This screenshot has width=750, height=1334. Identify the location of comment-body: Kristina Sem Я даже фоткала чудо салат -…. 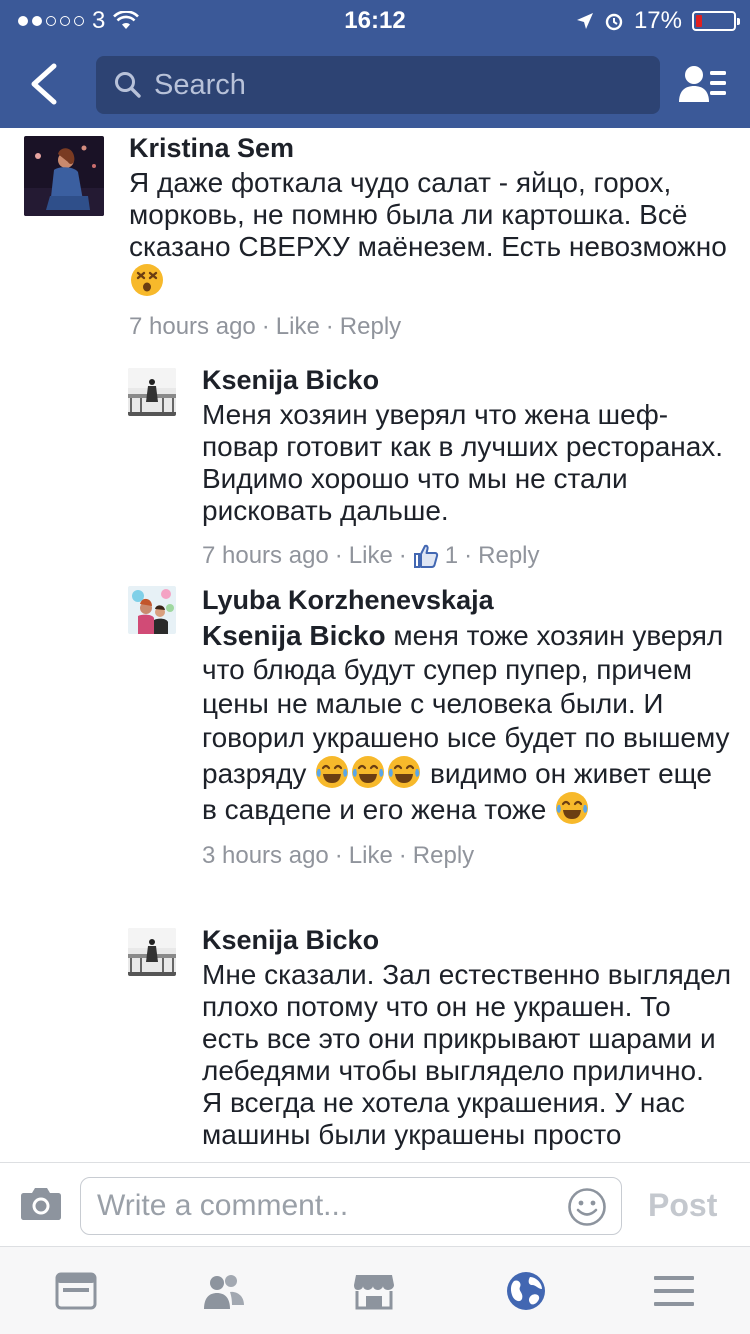
(429, 237).